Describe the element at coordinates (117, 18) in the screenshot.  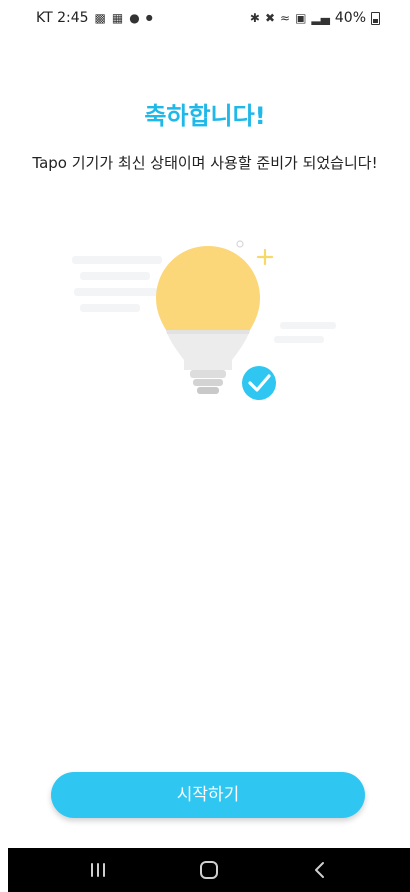
I see `image-icon: ▦` at that location.